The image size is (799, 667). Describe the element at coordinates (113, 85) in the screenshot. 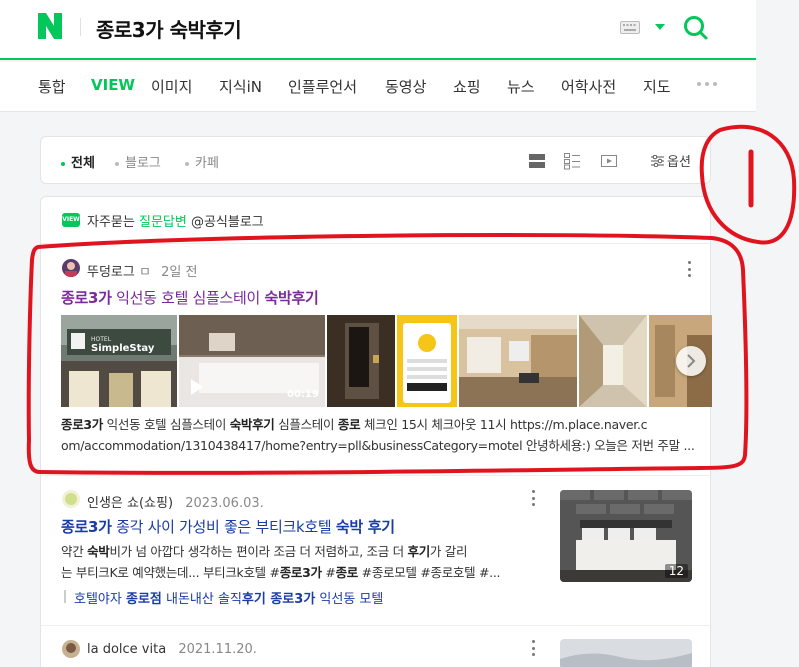

I see `tab-view: VIEW` at that location.